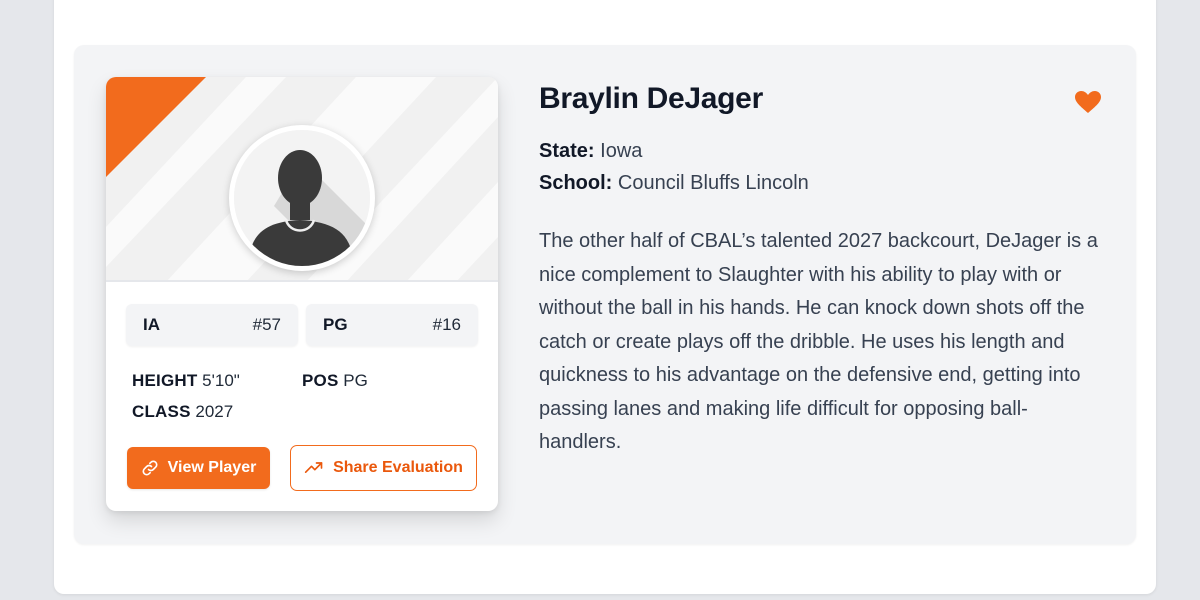 This screenshot has width=1200, height=600. I want to click on card-banner, so click(302, 179).